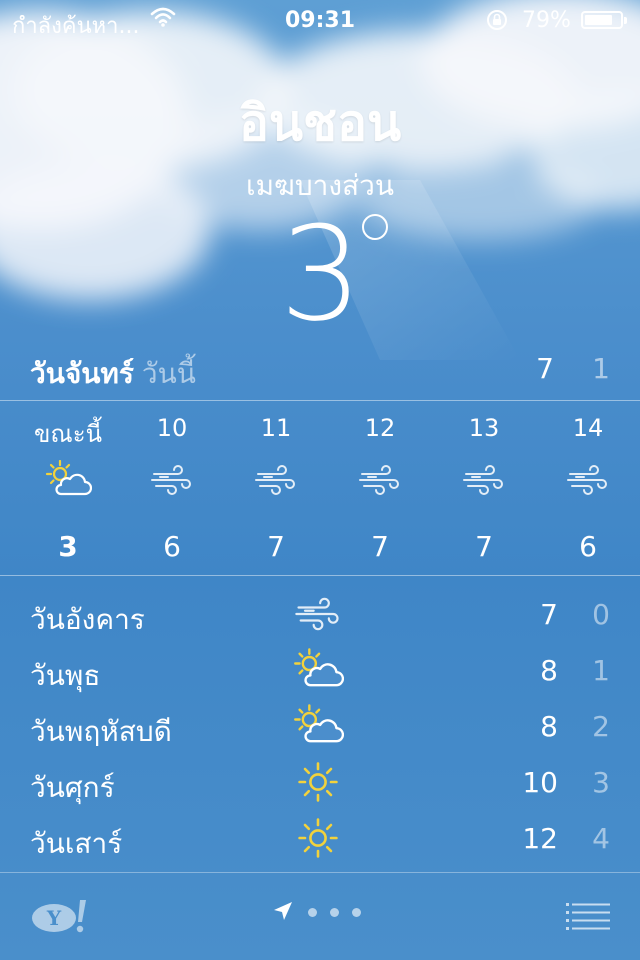 This screenshot has width=640, height=960. What do you see at coordinates (601, 782) in the screenshot?
I see `daily-low: 3` at bounding box center [601, 782].